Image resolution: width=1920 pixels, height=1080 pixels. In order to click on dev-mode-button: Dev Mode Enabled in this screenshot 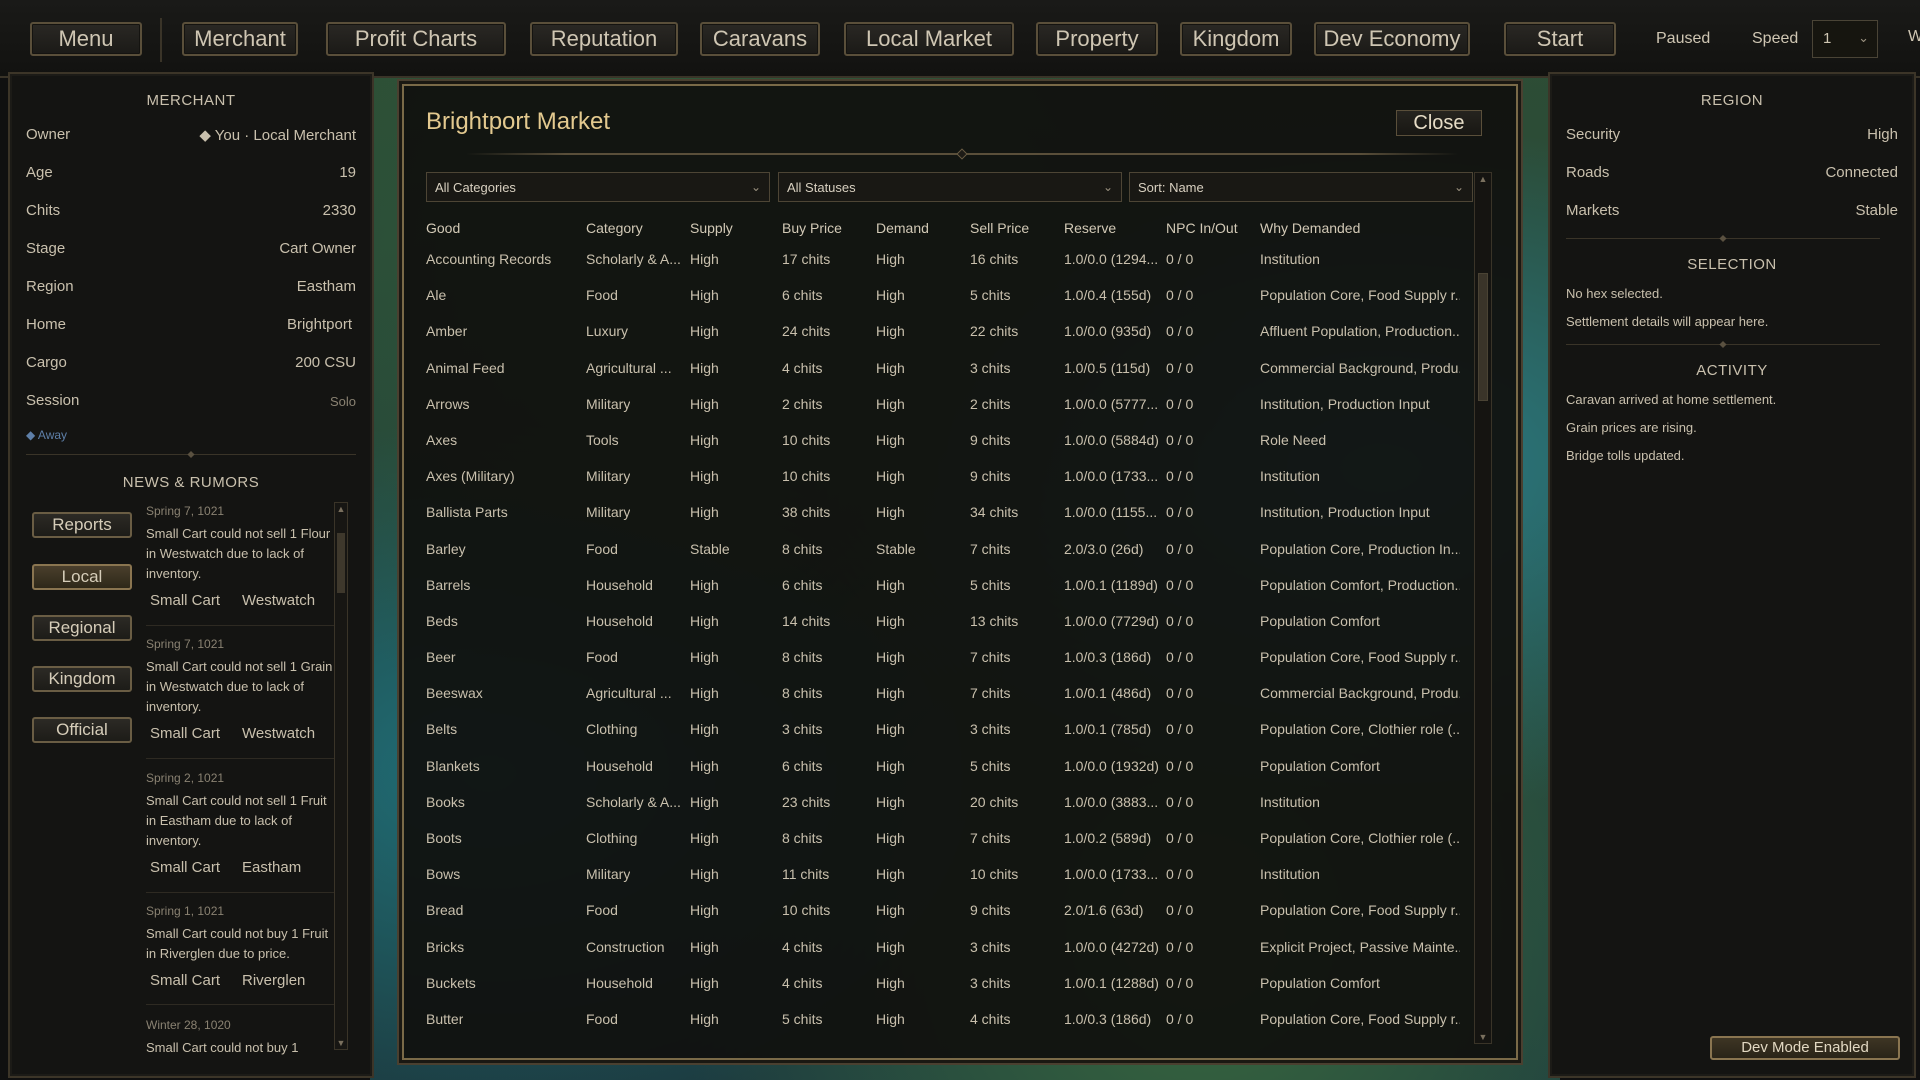, I will do `click(1805, 1048)`.